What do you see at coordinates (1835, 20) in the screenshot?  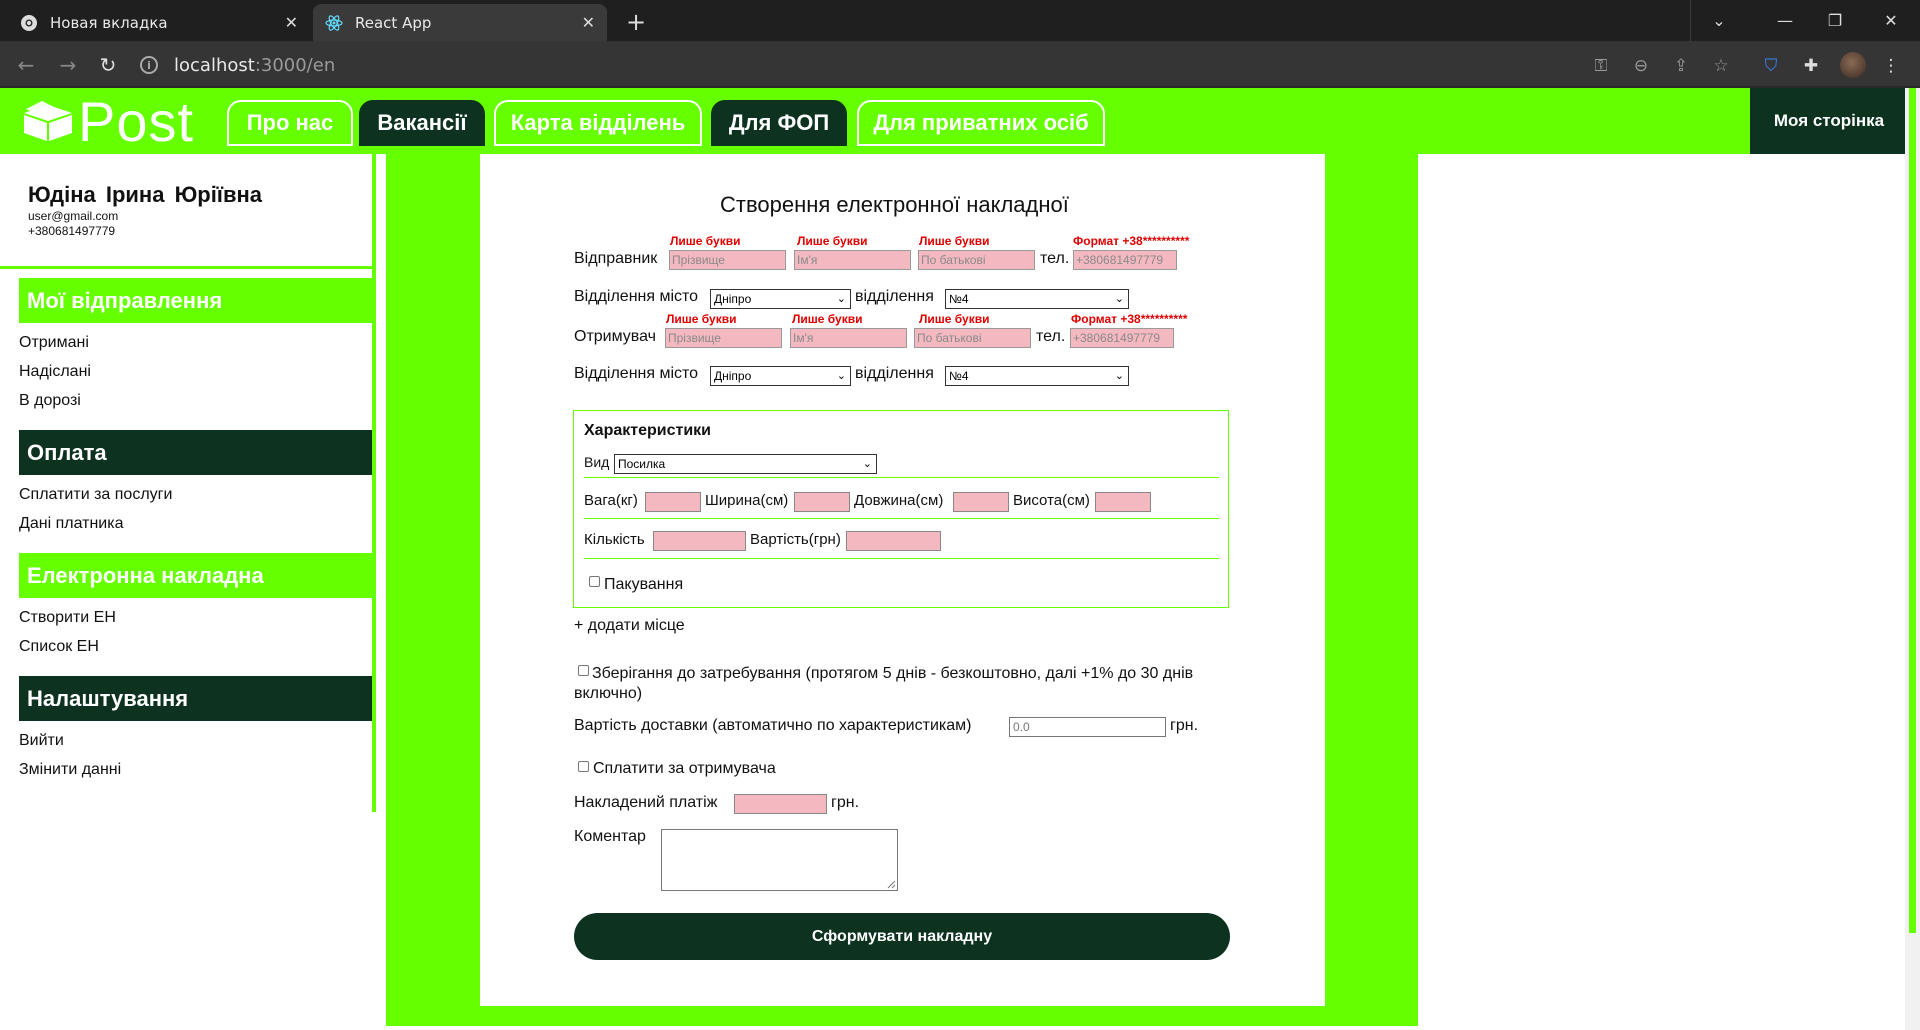 I see `restore-icon: ❐` at bounding box center [1835, 20].